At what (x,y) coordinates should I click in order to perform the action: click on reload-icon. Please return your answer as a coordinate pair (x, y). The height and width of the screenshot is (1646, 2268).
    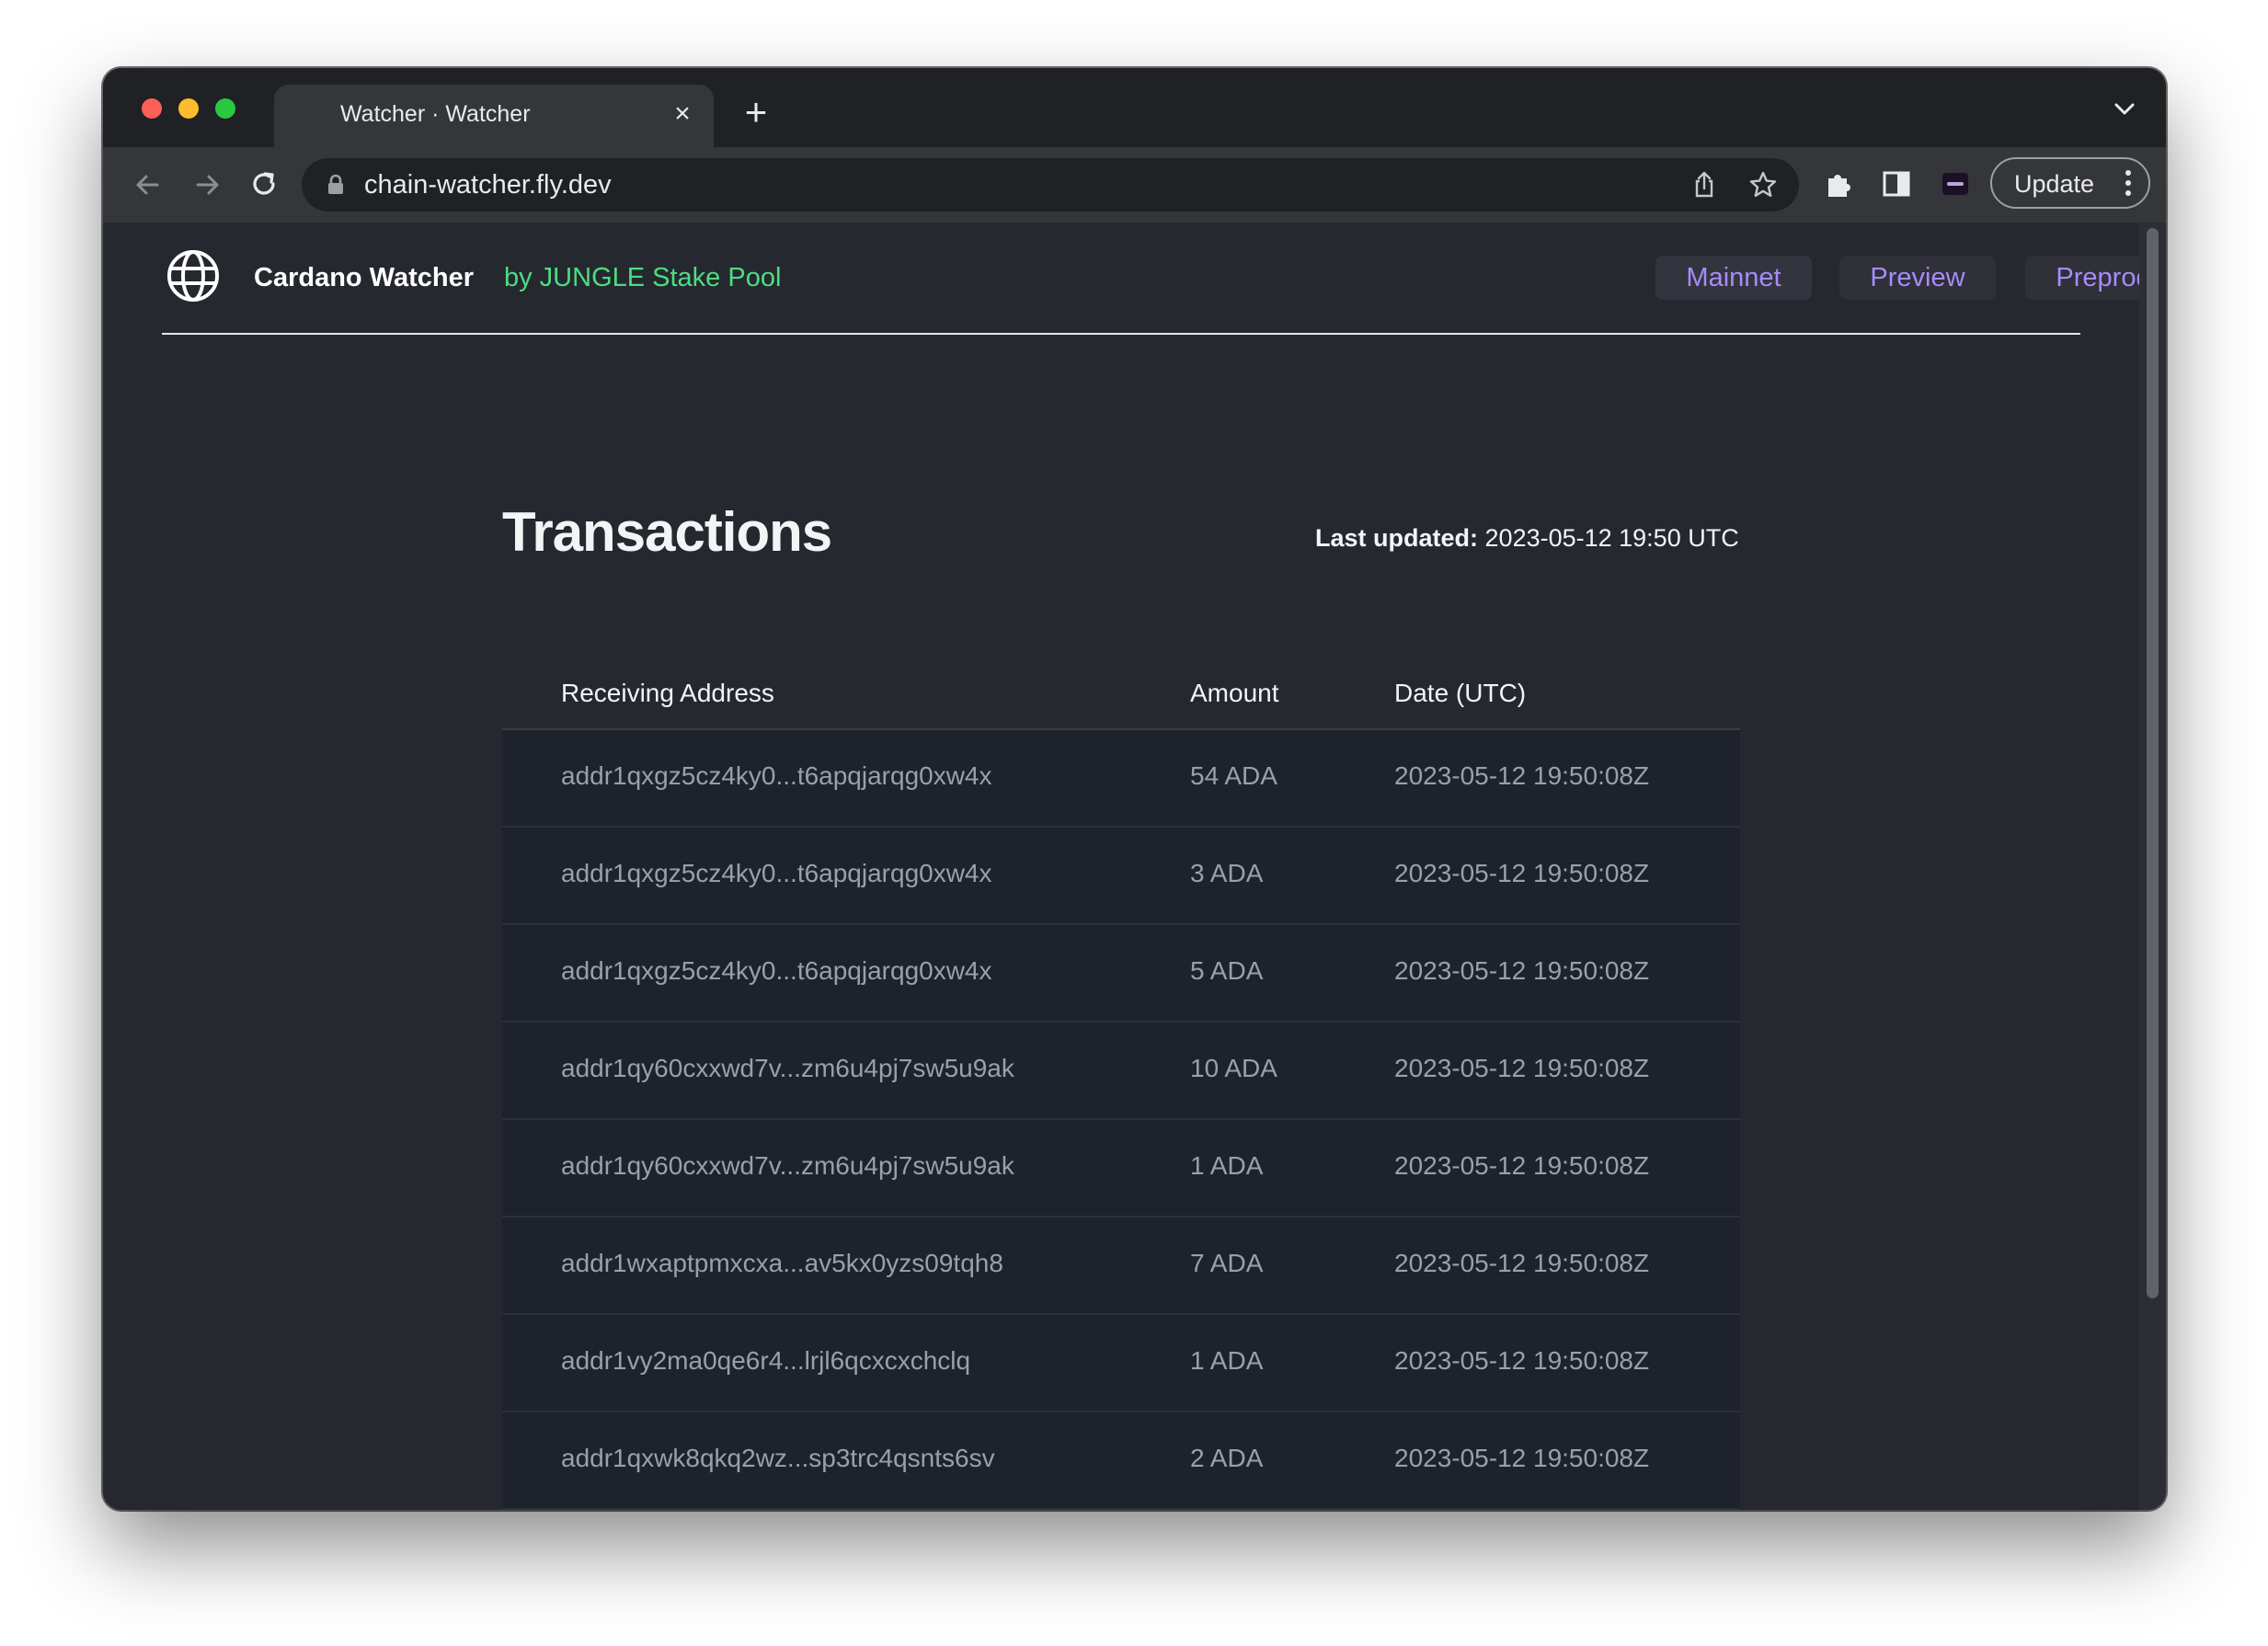
    Looking at the image, I should click on (264, 185).